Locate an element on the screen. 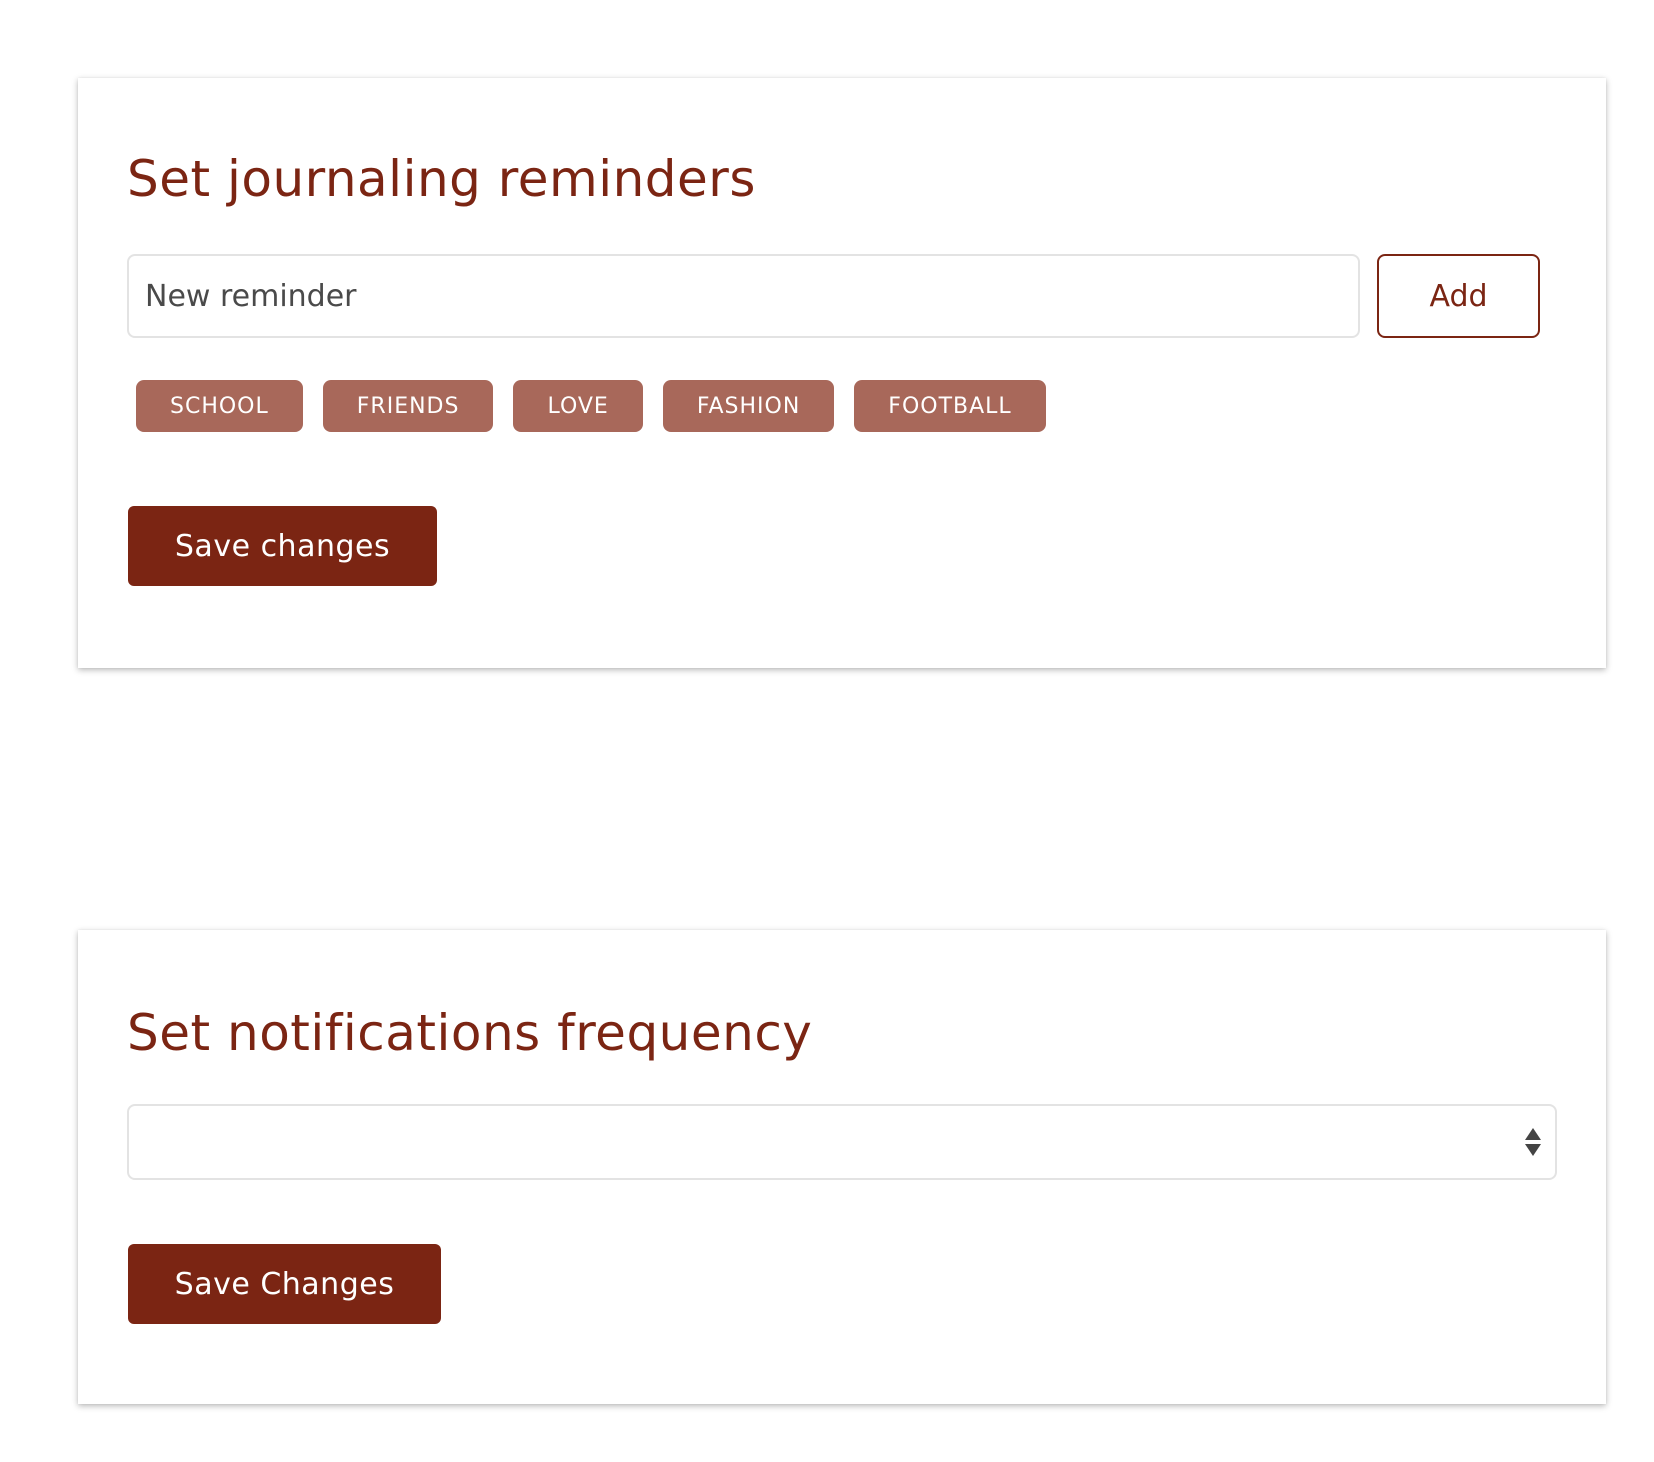  save-reminders-button: Save changes is located at coordinates (282, 546).